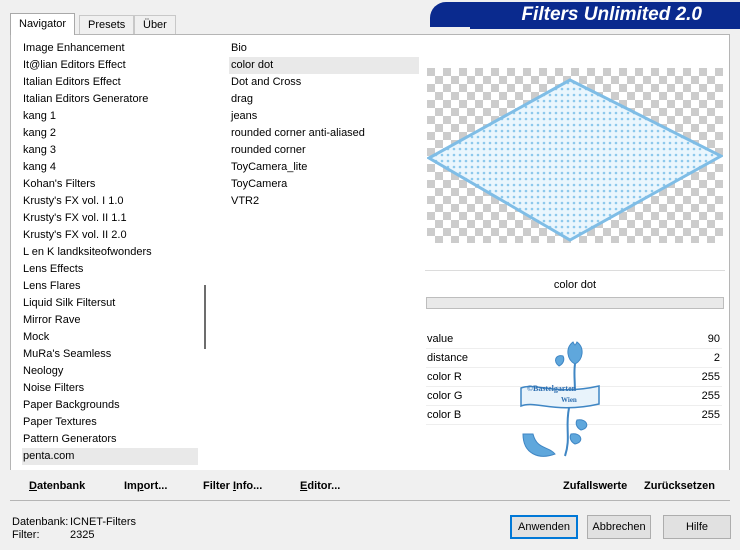  Describe the element at coordinates (110, 99) in the screenshot. I see `category-item: Italian Editors Generatore` at that location.